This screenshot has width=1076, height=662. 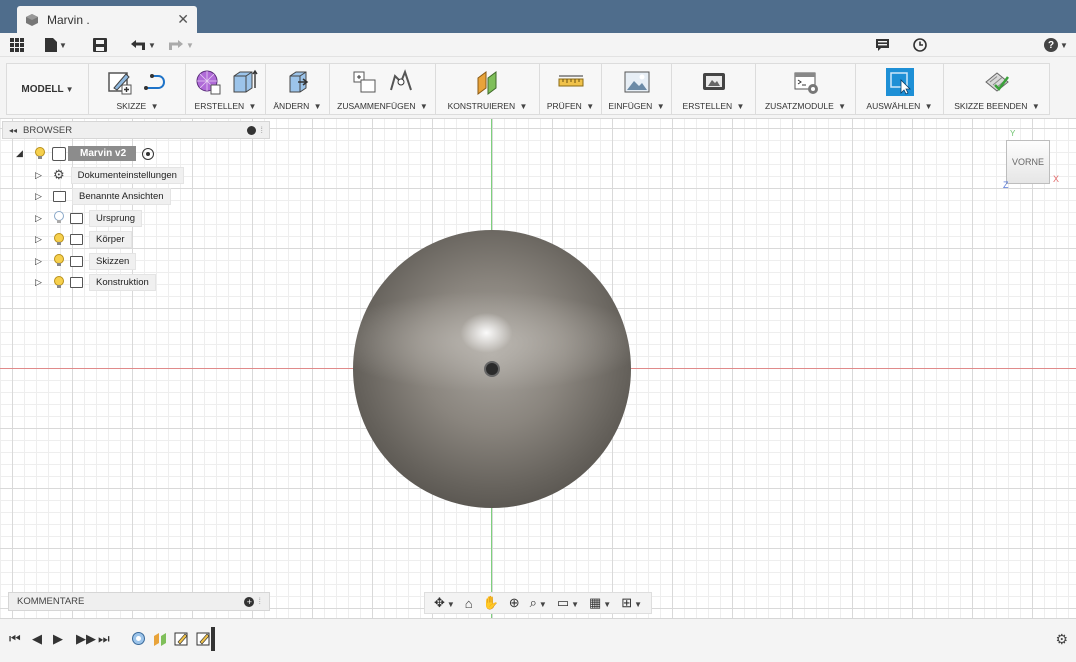 I want to click on display-settings-icon: ▭ ▼, so click(x=568, y=603).